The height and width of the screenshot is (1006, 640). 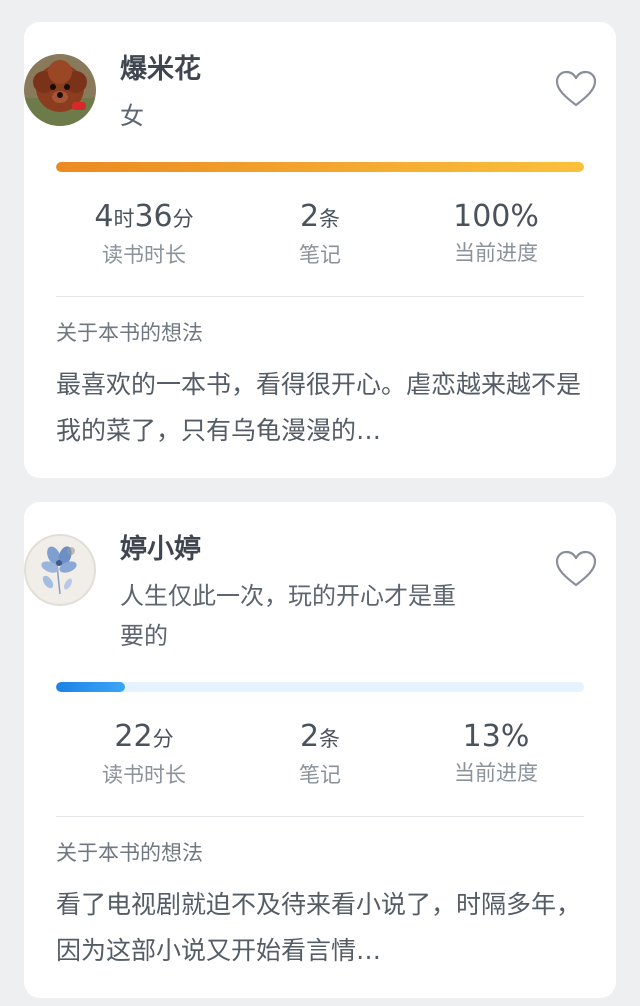 I want to click on user-name: 爆米花, so click(x=160, y=69).